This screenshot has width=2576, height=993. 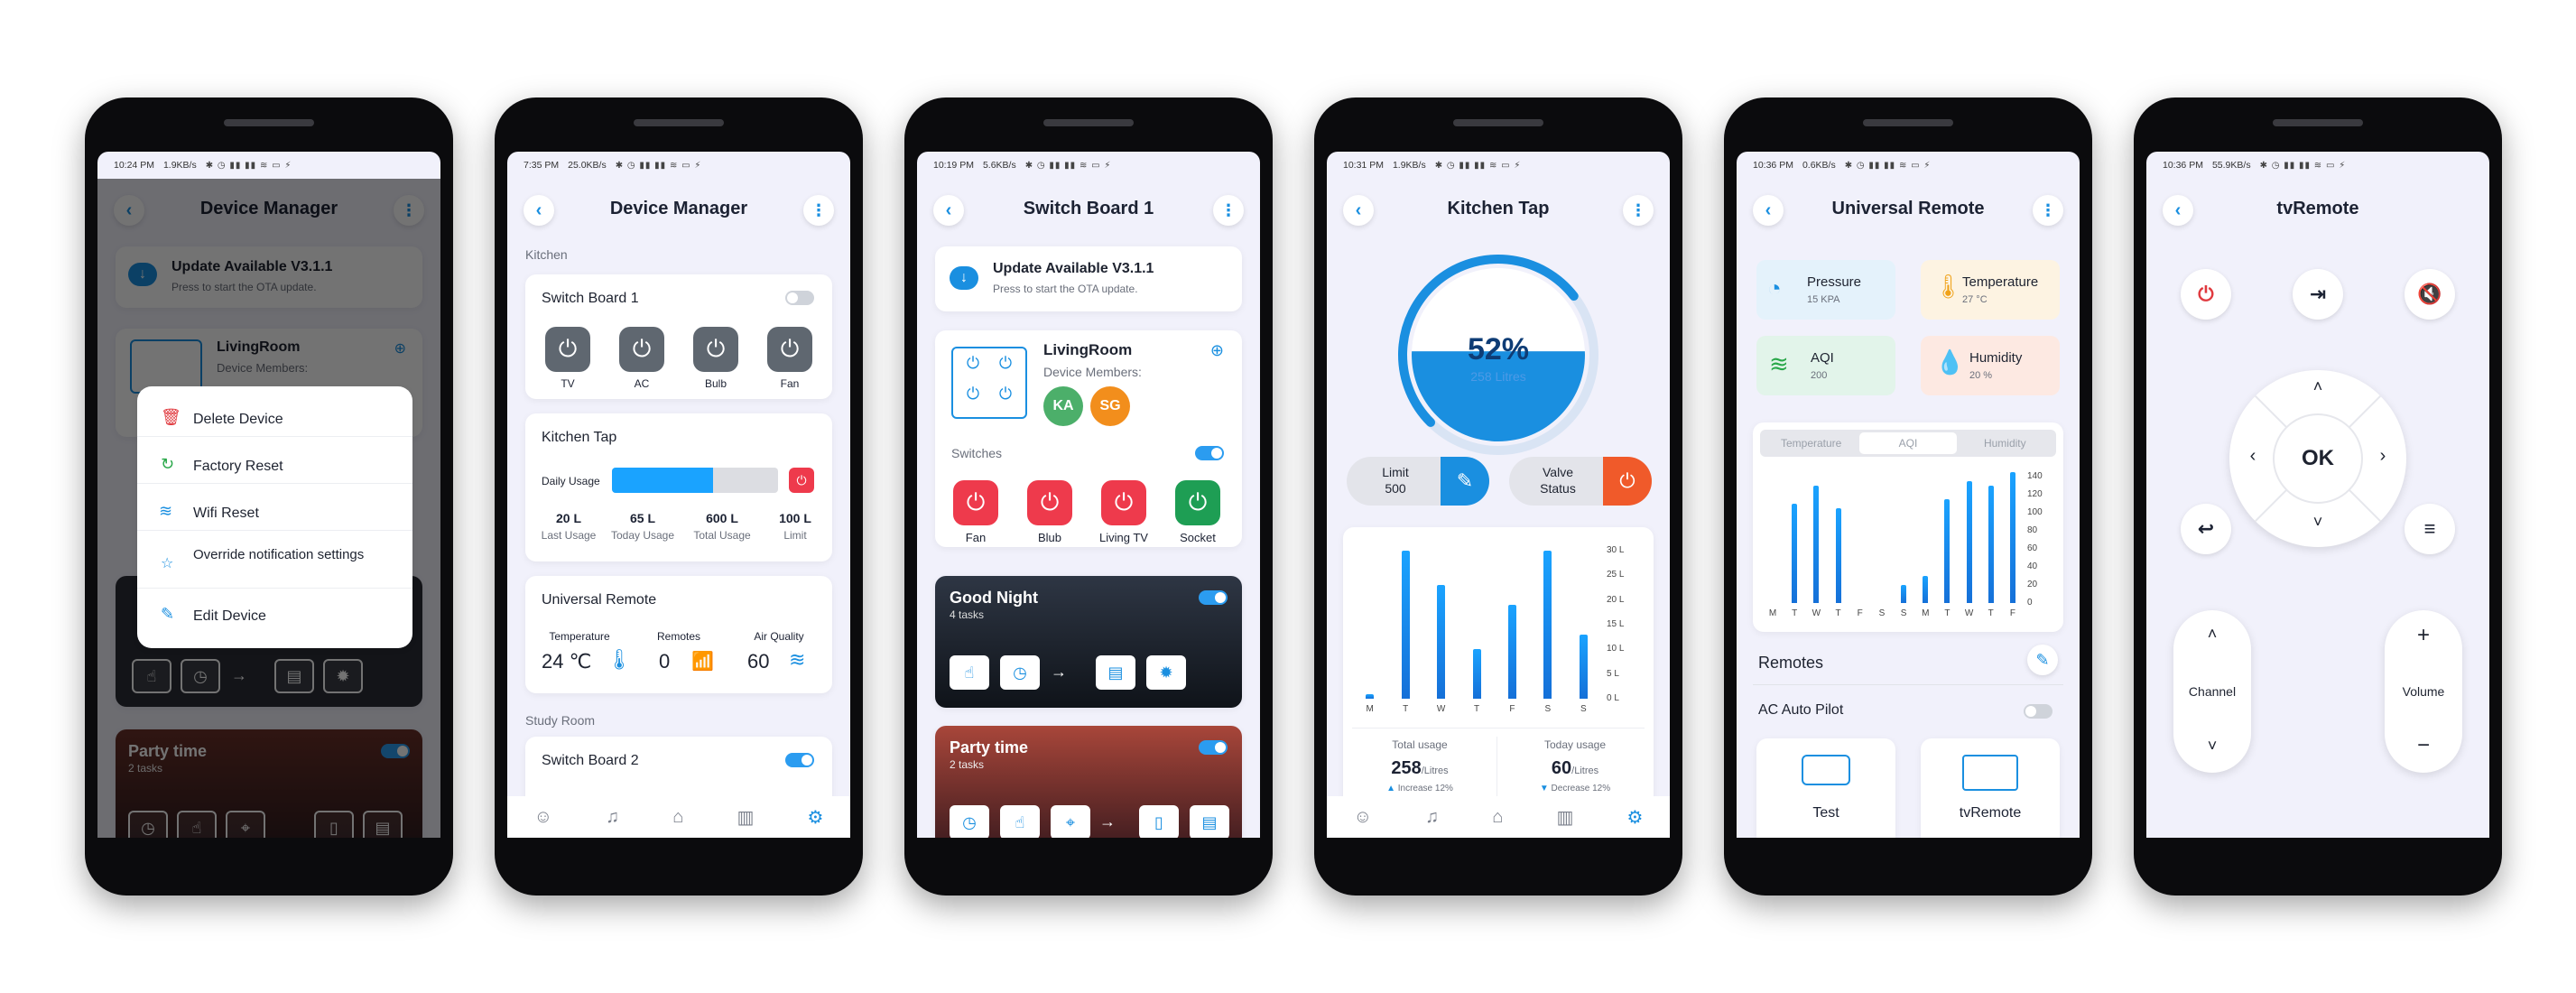 I want to click on card-title: Kitchen Tap, so click(x=579, y=437).